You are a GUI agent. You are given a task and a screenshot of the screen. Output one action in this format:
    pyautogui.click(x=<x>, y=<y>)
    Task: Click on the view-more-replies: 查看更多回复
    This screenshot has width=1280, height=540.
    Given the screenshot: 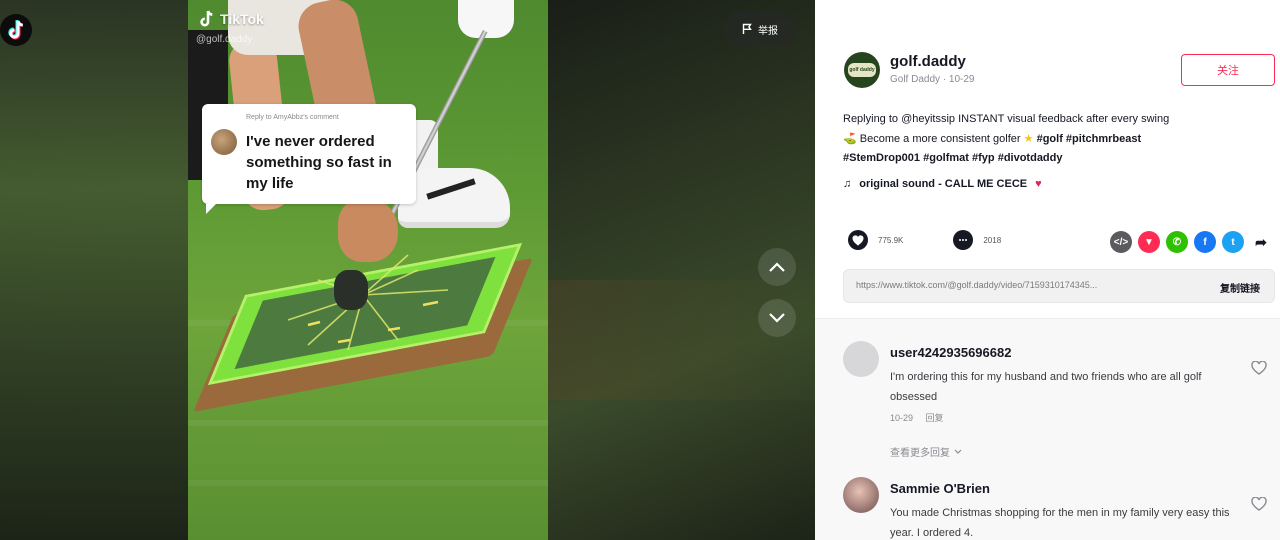 What is the action you would take?
    pyautogui.click(x=926, y=451)
    